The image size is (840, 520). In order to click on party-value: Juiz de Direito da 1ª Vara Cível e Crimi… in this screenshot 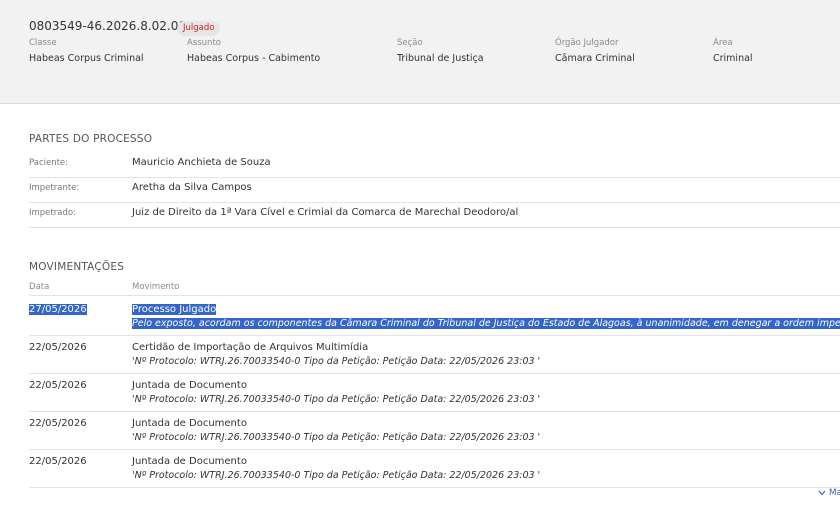, I will do `click(325, 212)`.